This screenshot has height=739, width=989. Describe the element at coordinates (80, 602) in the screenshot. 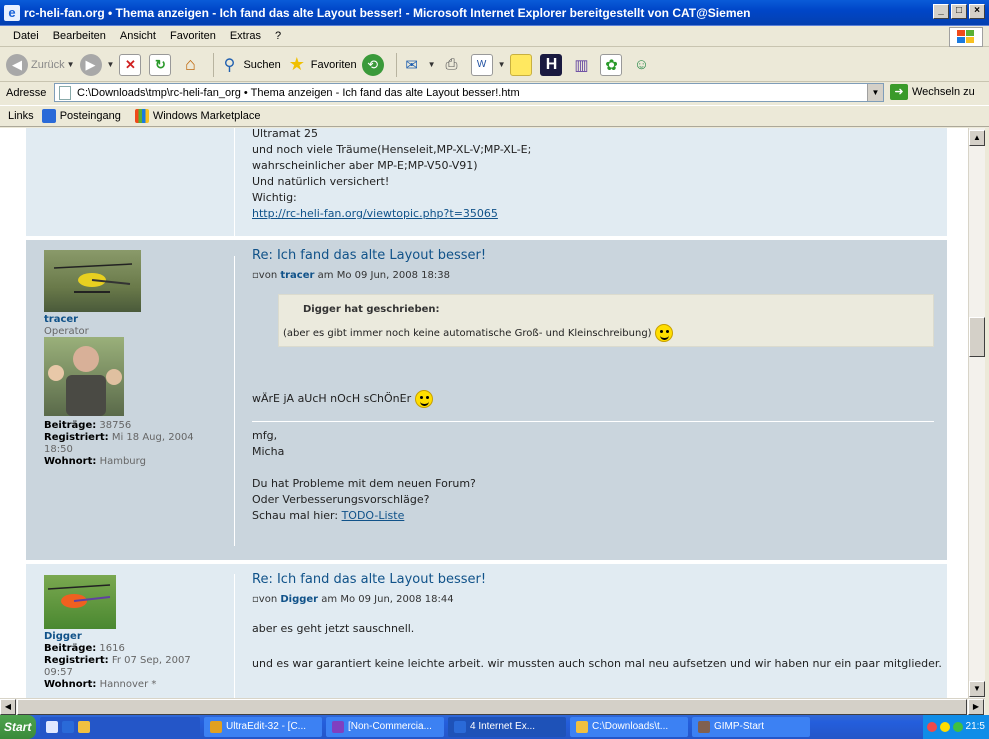

I see `digger-helicopter-avatar` at that location.